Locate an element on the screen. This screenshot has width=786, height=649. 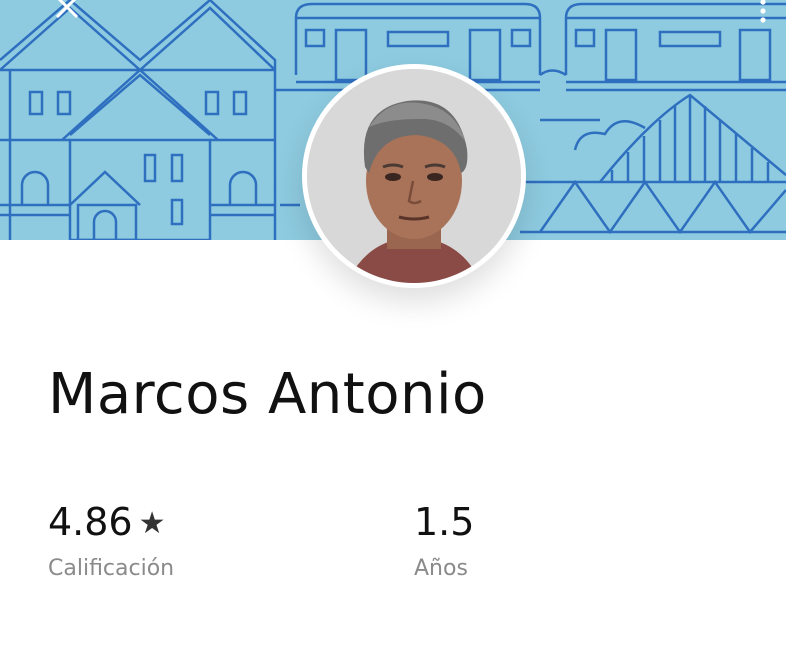
rating-stat: 4.86 ★ is located at coordinates (107, 522).